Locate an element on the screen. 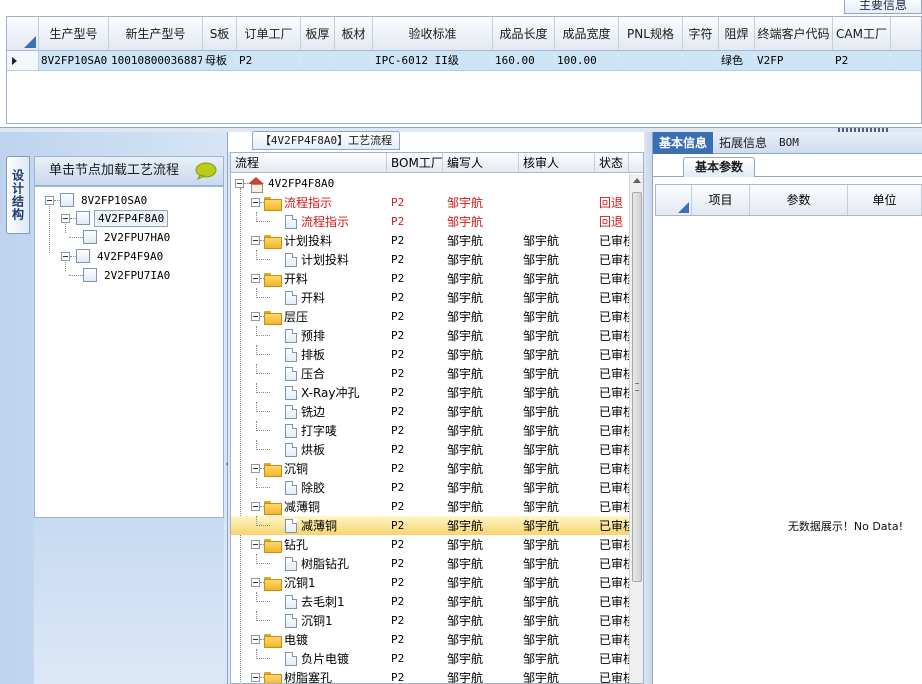 This screenshot has height=684, width=922. col-acceptance: 验收标准 is located at coordinates (433, 33).